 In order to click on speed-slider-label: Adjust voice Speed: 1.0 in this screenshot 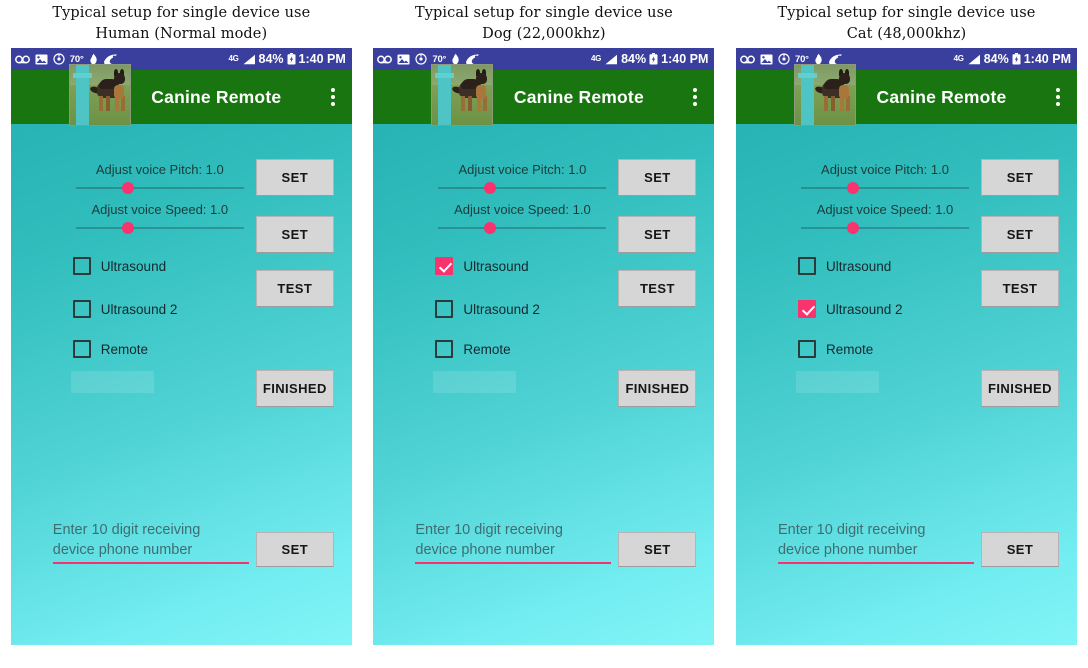, I will do `click(522, 209)`.